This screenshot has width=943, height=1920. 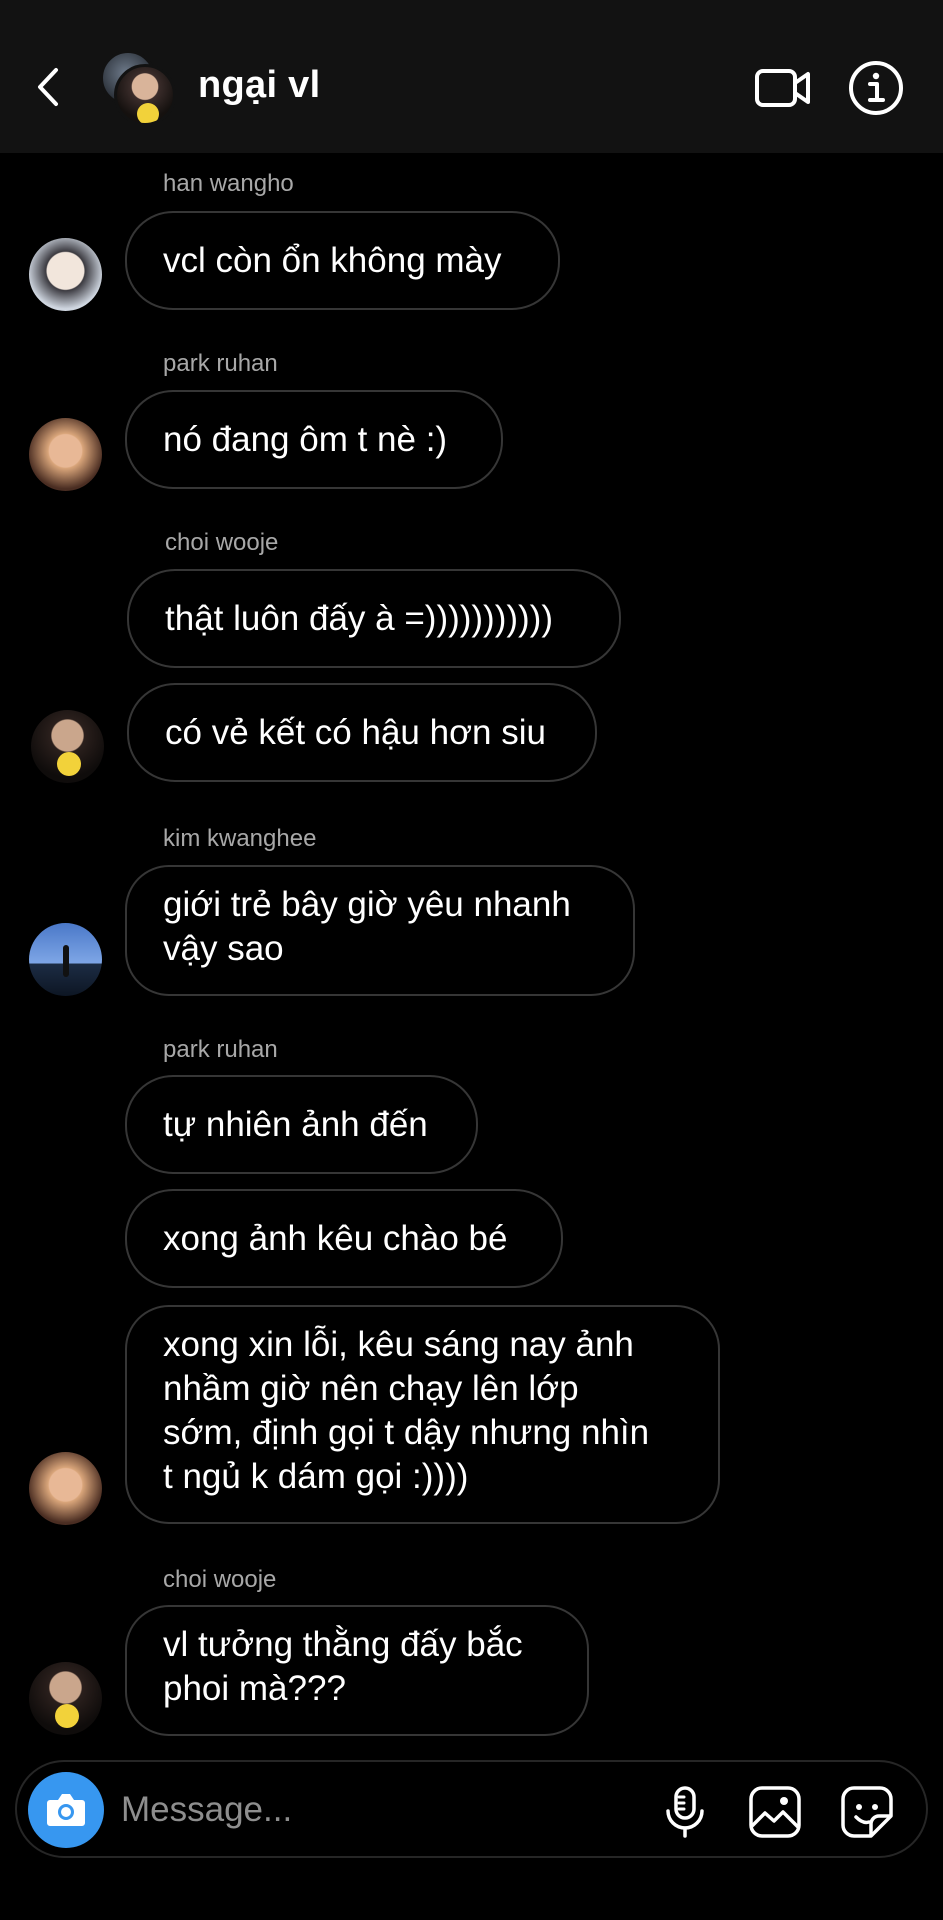 What do you see at coordinates (876, 88) in the screenshot?
I see `info-icon` at bounding box center [876, 88].